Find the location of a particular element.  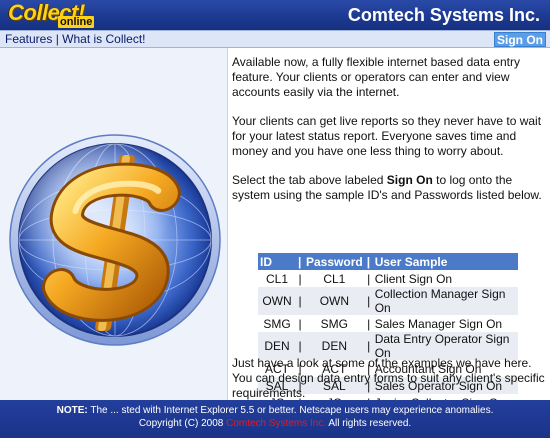

cell-id: OWN is located at coordinates (277, 301).